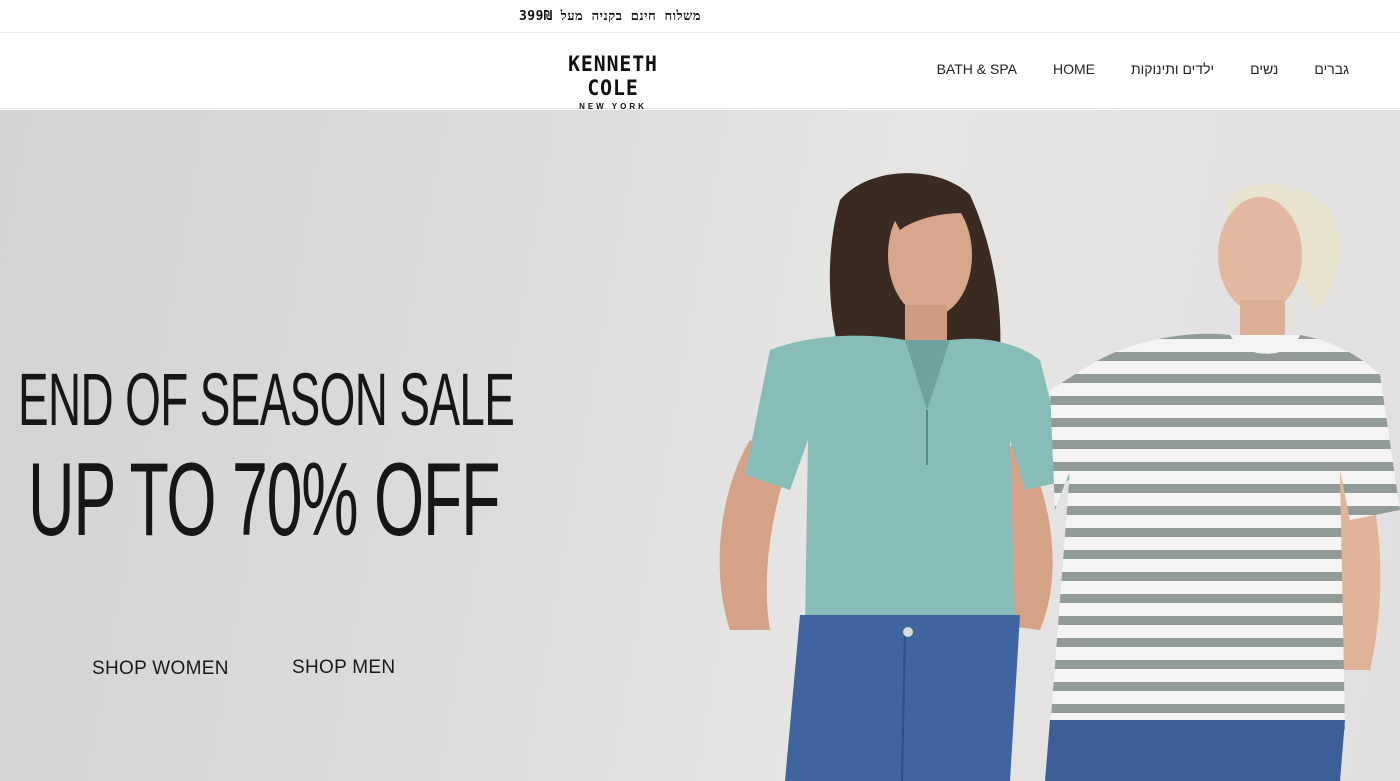  Describe the element at coordinates (613, 76) in the screenshot. I see `logo-brand: KENNETH COLE` at that location.